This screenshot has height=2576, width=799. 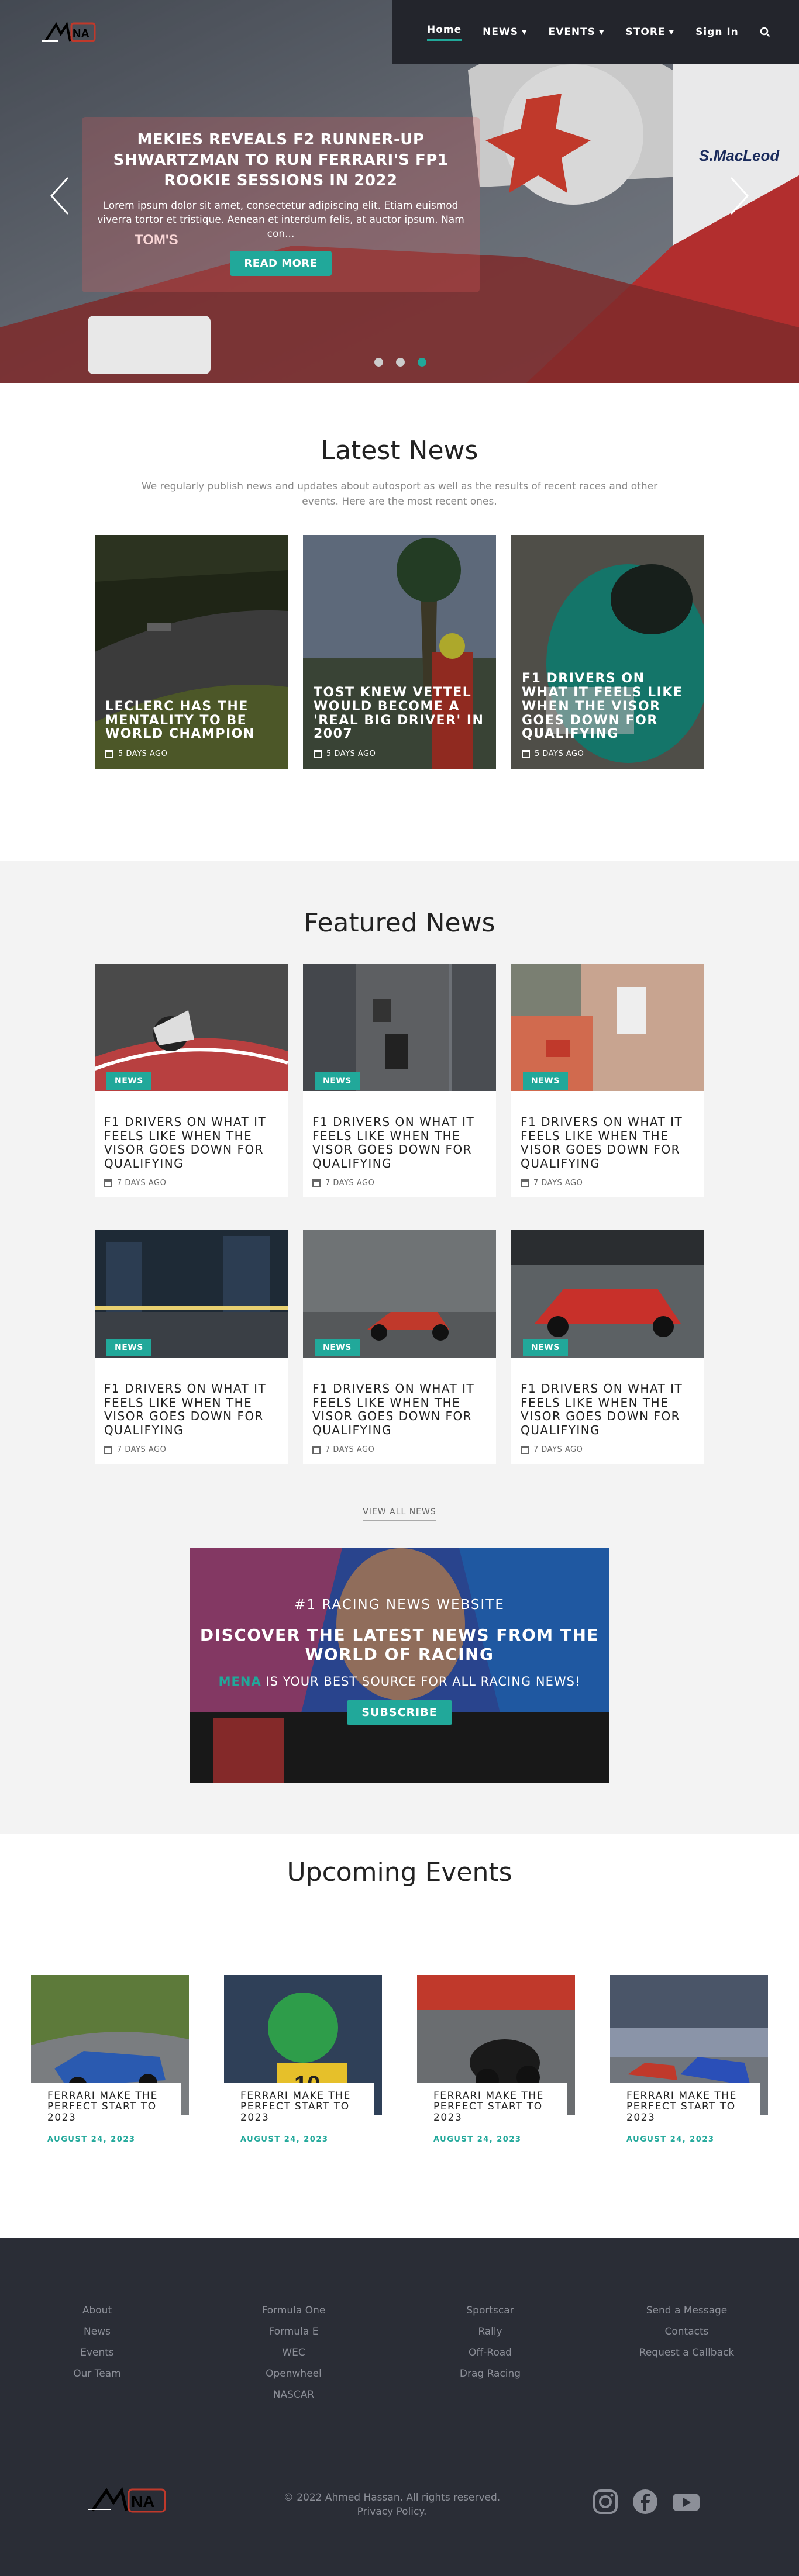 What do you see at coordinates (70, 32) in the screenshot?
I see `site-logo: NA` at bounding box center [70, 32].